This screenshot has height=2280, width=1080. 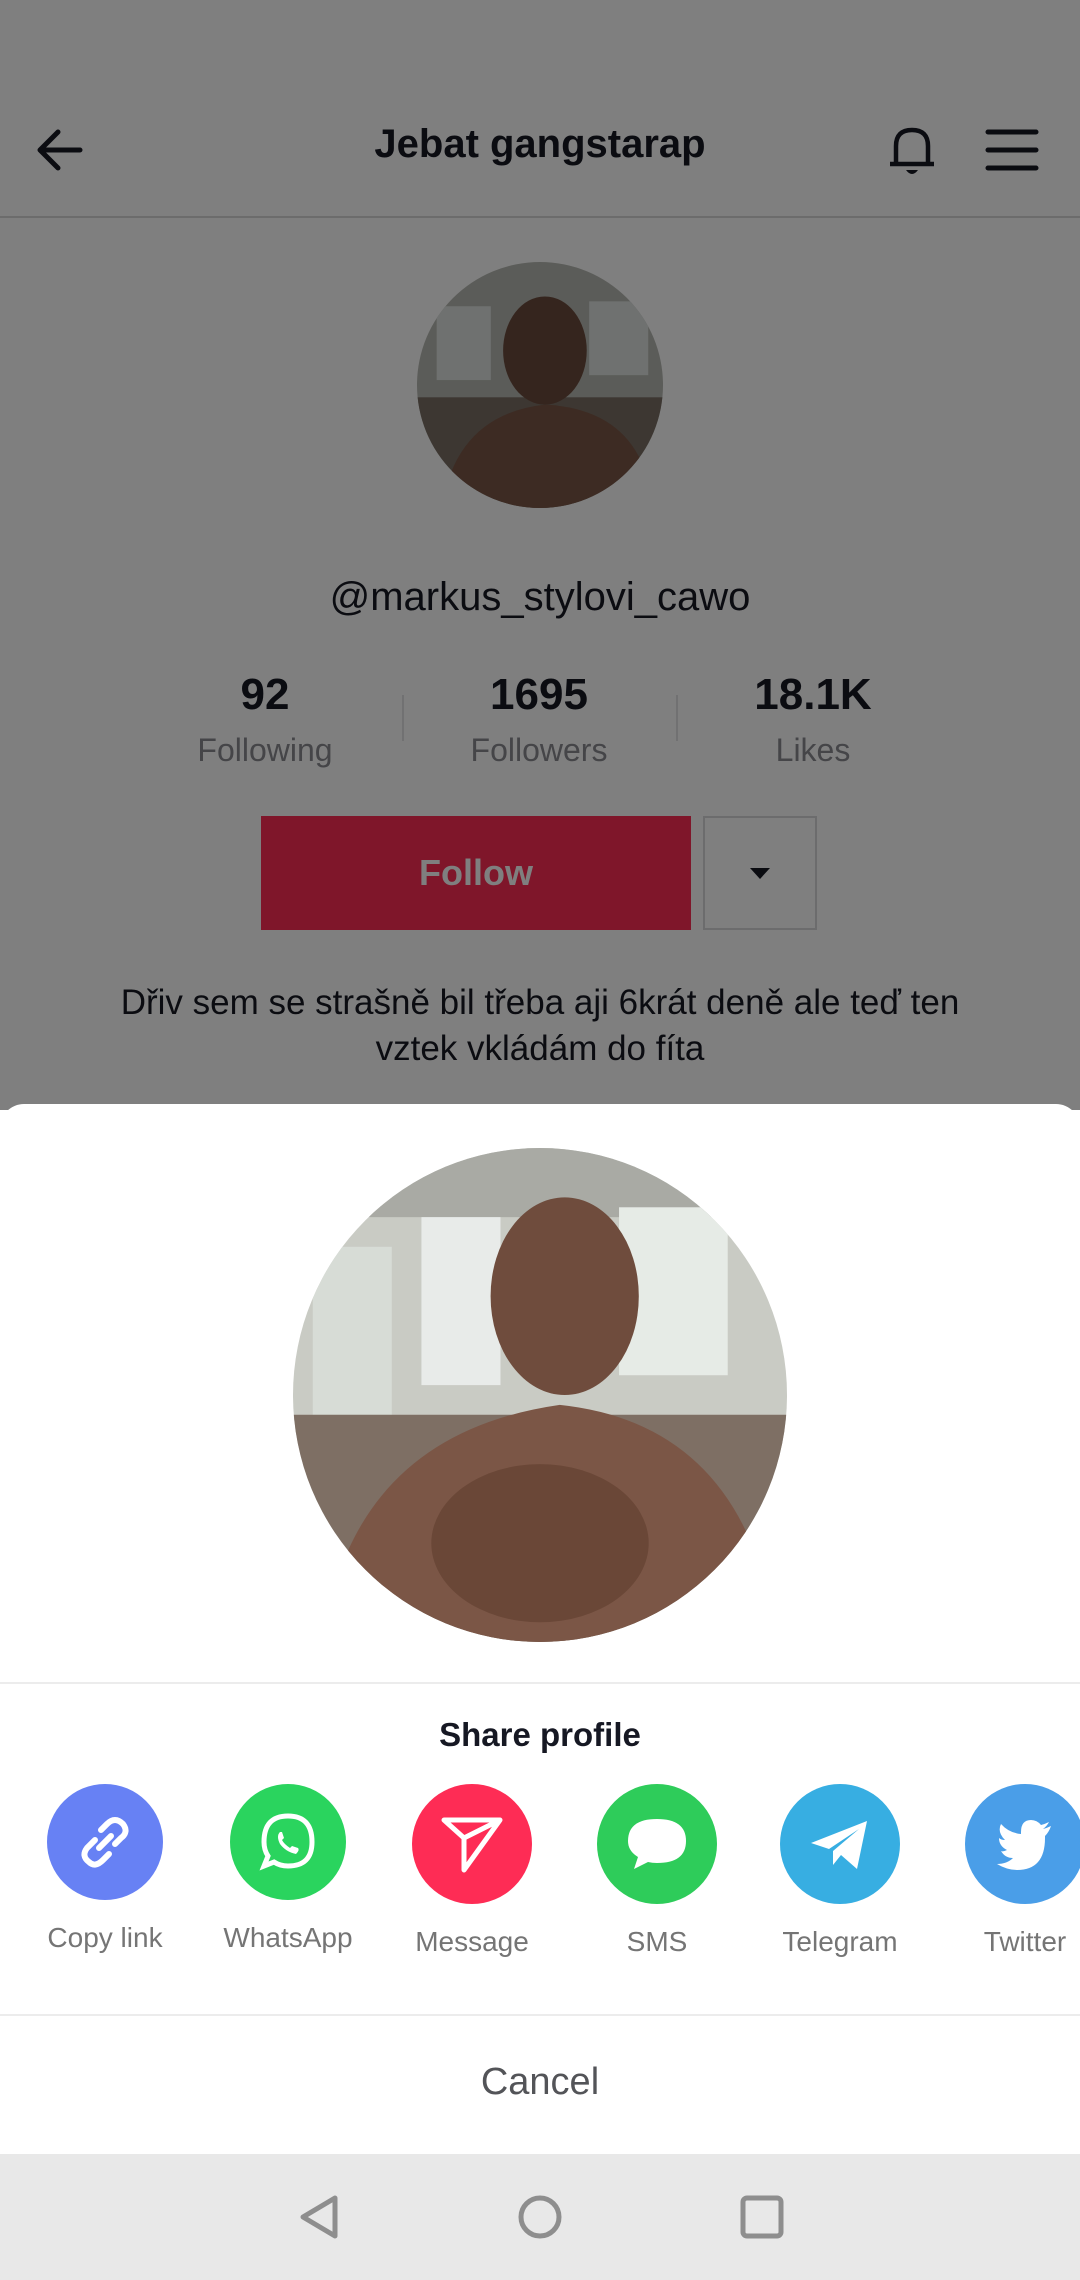 I want to click on system-nav-bar, so click(x=540, y=2217).